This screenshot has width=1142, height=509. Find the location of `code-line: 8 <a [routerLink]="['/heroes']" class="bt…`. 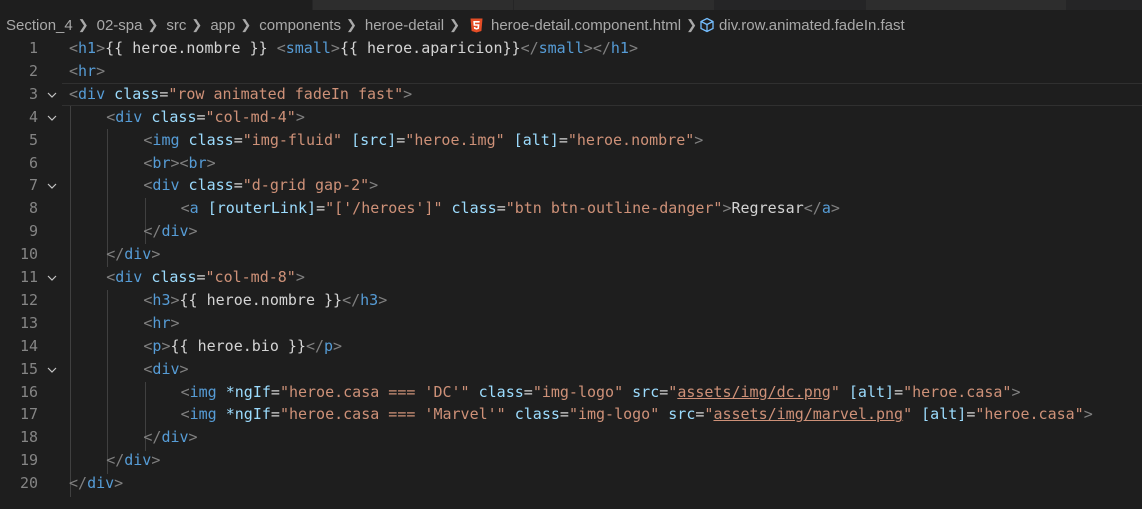

code-line: 8 <a [routerLink]="['/heroes']" class="bt… is located at coordinates (571, 208).